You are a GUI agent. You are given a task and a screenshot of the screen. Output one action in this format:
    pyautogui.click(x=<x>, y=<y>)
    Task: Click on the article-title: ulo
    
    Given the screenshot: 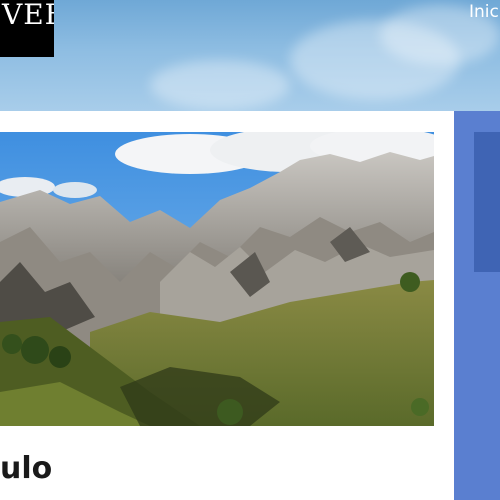 What is the action you would take?
    pyautogui.click(x=26, y=469)
    